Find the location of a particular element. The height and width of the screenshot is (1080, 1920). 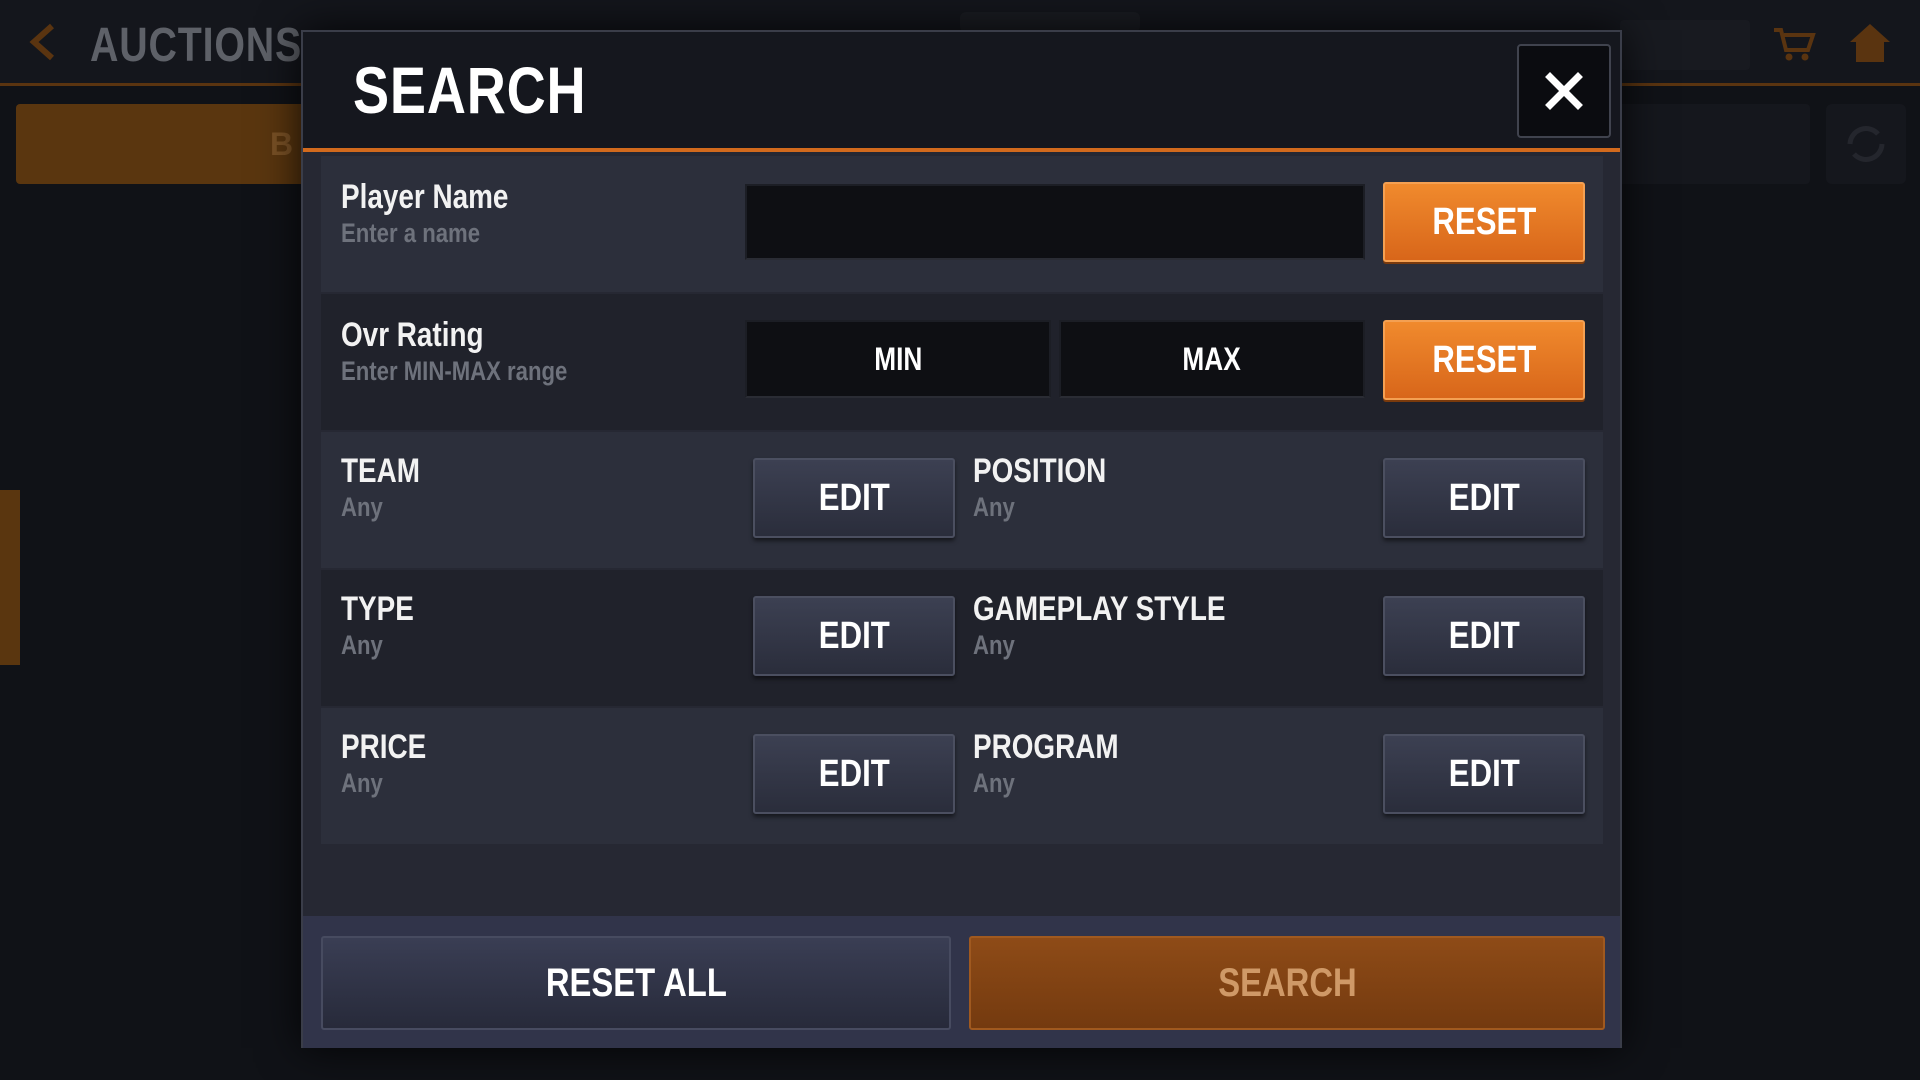

team-value: Any is located at coordinates (362, 507).